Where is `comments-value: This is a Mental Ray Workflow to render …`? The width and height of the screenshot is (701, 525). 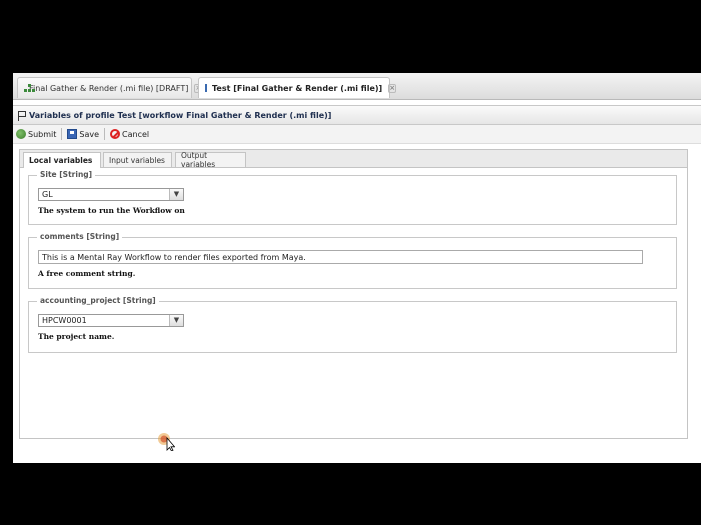
comments-value: This is a Mental Ray Workflow to render … is located at coordinates (174, 257).